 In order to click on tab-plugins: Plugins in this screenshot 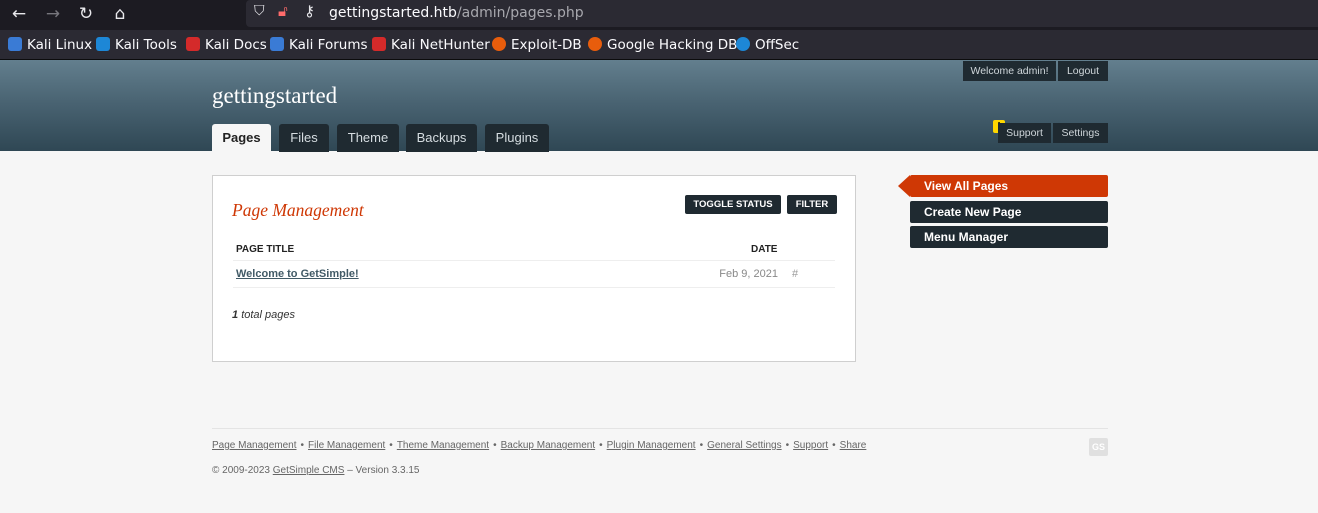, I will do `click(517, 138)`.